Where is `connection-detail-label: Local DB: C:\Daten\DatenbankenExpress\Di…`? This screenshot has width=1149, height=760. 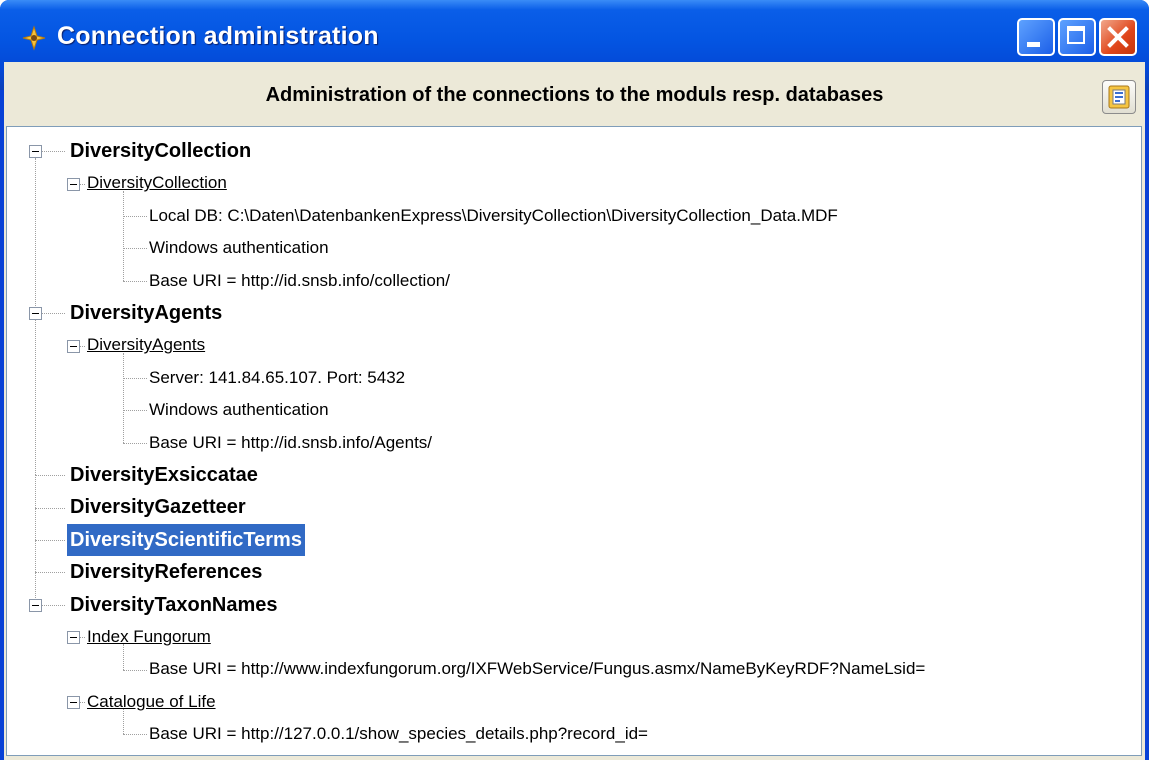 connection-detail-label: Local DB: C:\Daten\DatenbankenExpress\Di… is located at coordinates (493, 215).